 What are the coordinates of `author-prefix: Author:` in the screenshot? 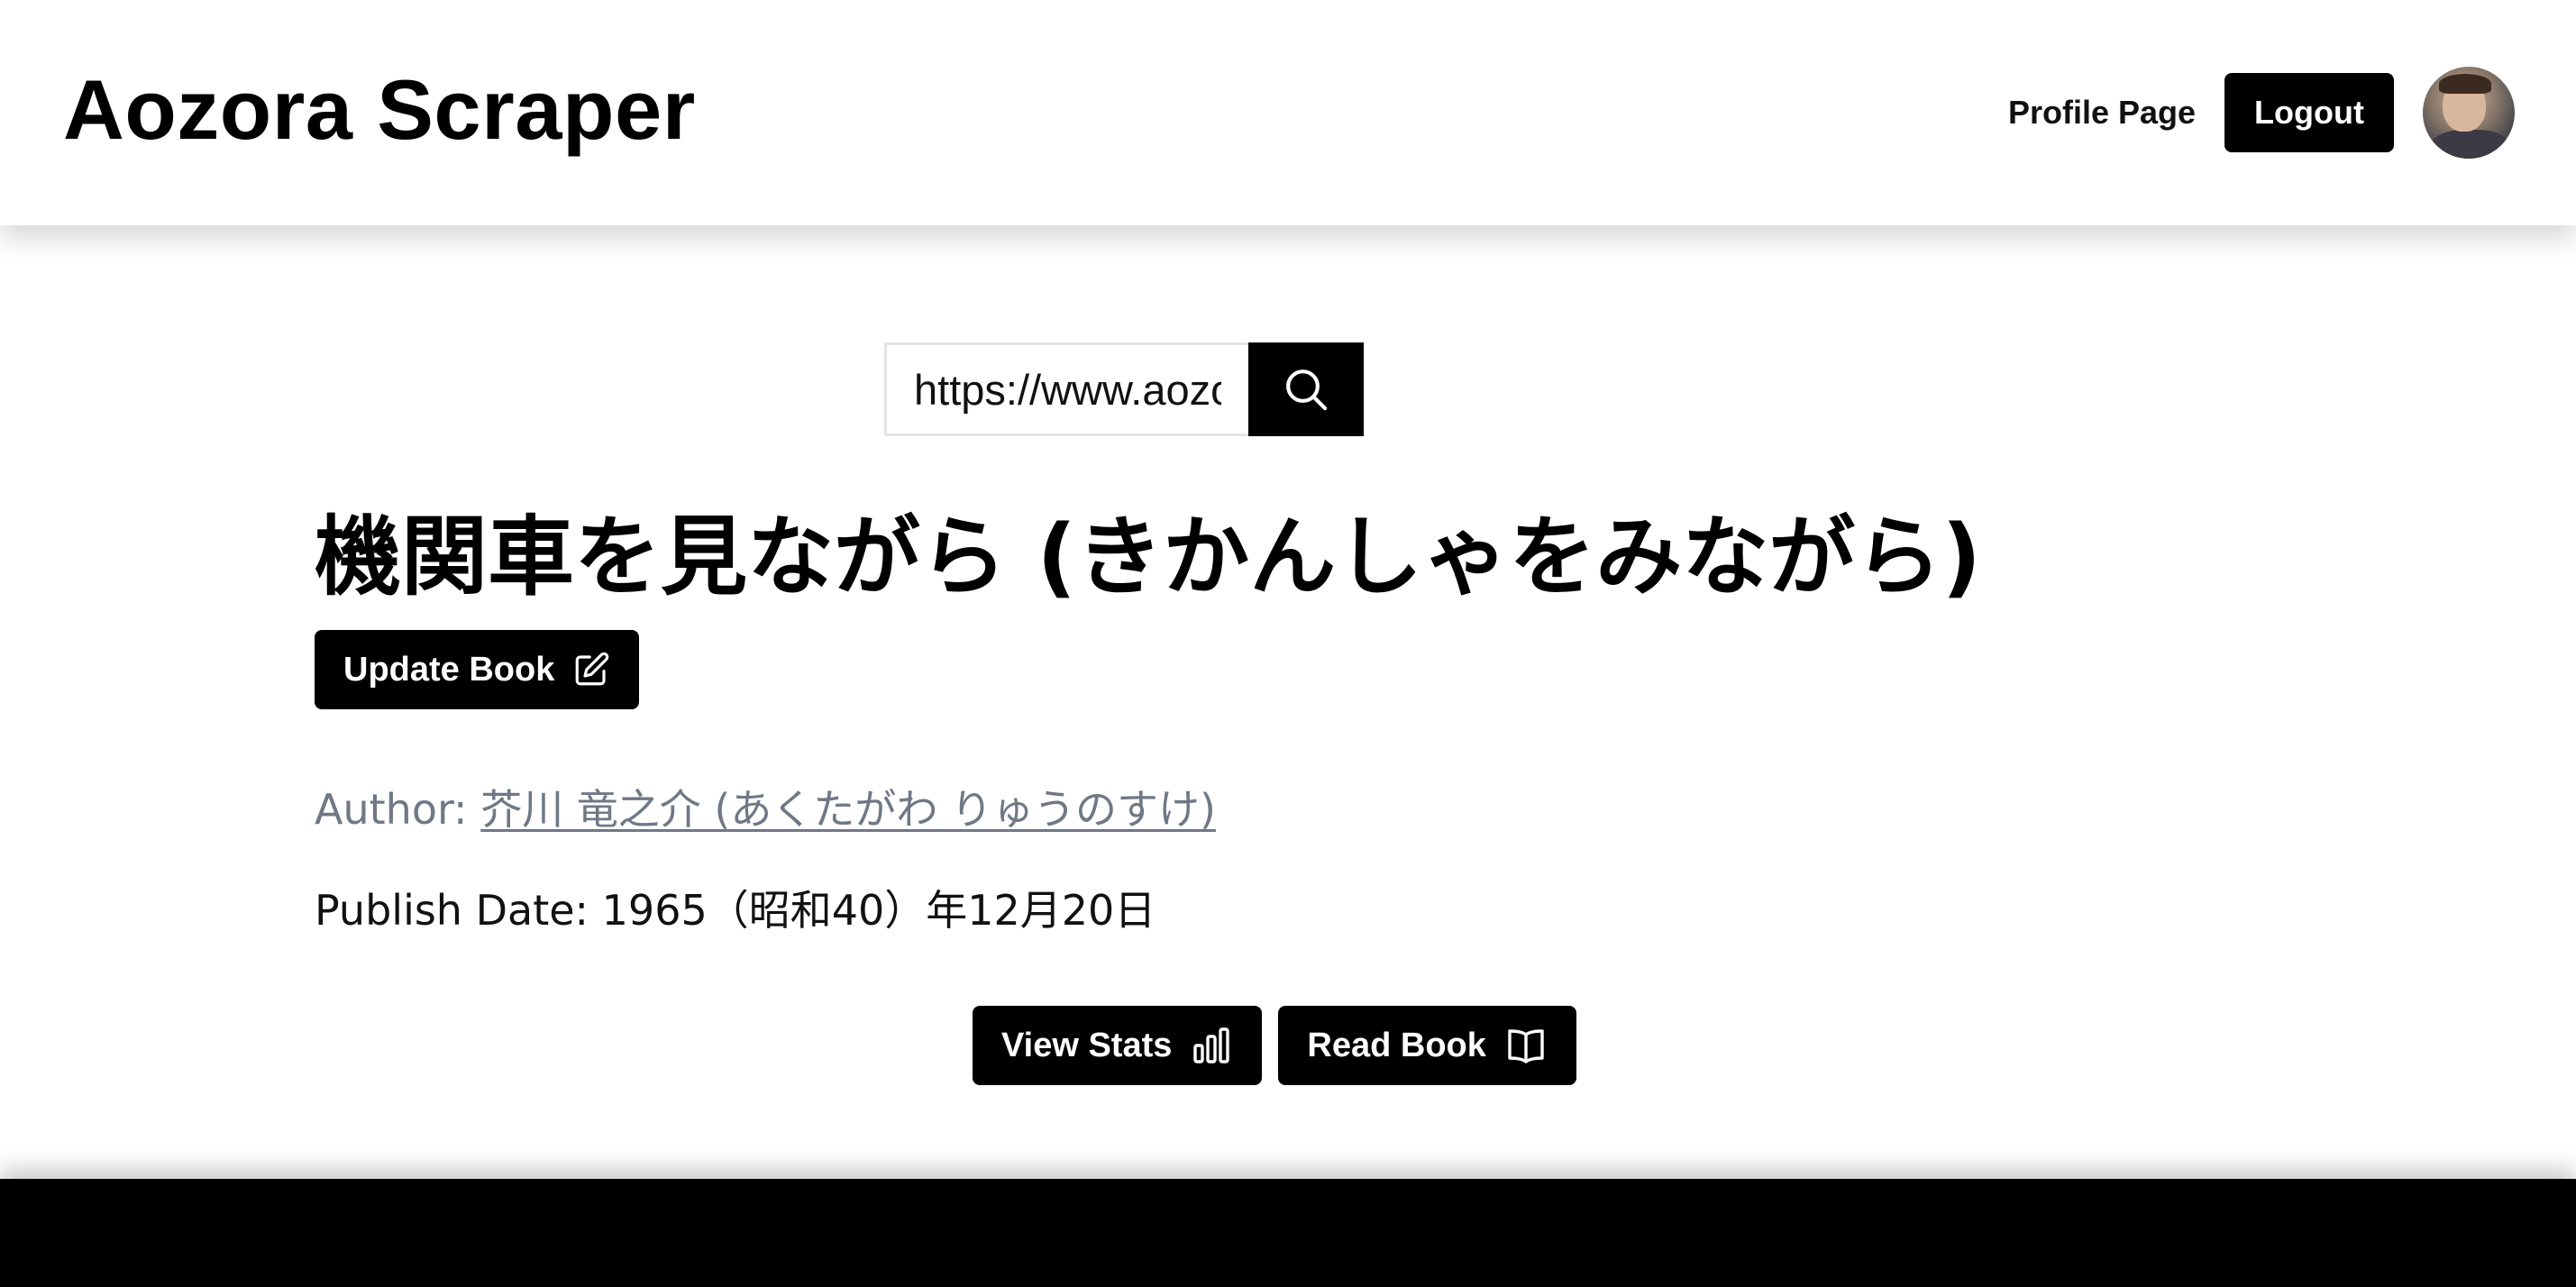 It's located at (391, 809).